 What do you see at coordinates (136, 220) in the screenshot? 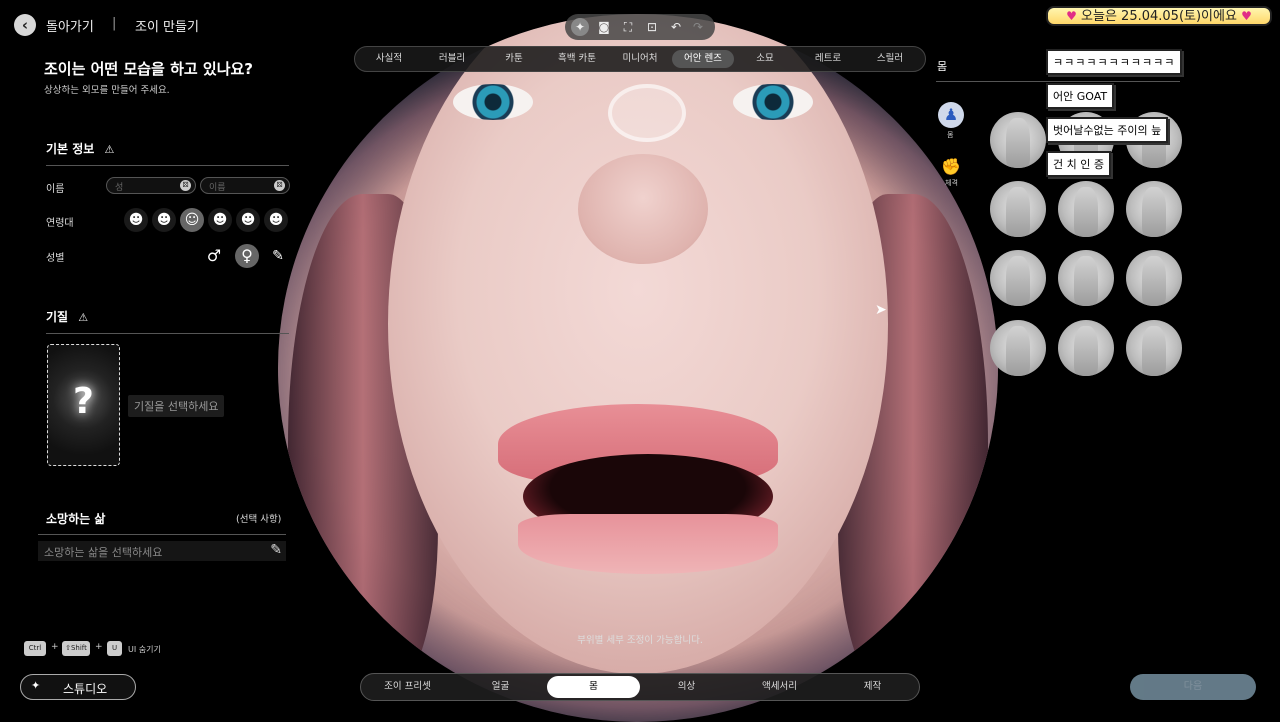
I see `age-child-icon: ☻` at bounding box center [136, 220].